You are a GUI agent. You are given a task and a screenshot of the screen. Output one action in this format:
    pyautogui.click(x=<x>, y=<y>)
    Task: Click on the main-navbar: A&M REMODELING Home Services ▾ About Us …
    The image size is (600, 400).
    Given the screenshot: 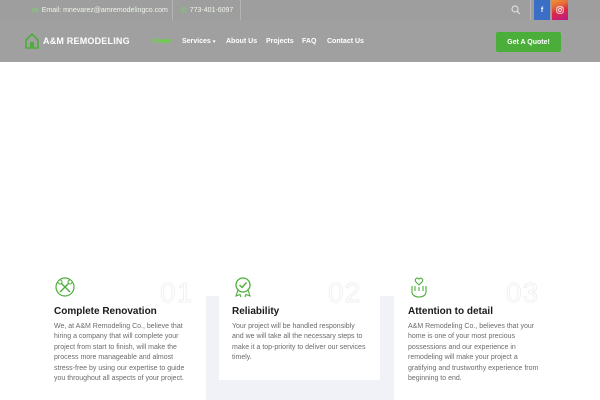 What is the action you would take?
    pyautogui.click(x=300, y=41)
    